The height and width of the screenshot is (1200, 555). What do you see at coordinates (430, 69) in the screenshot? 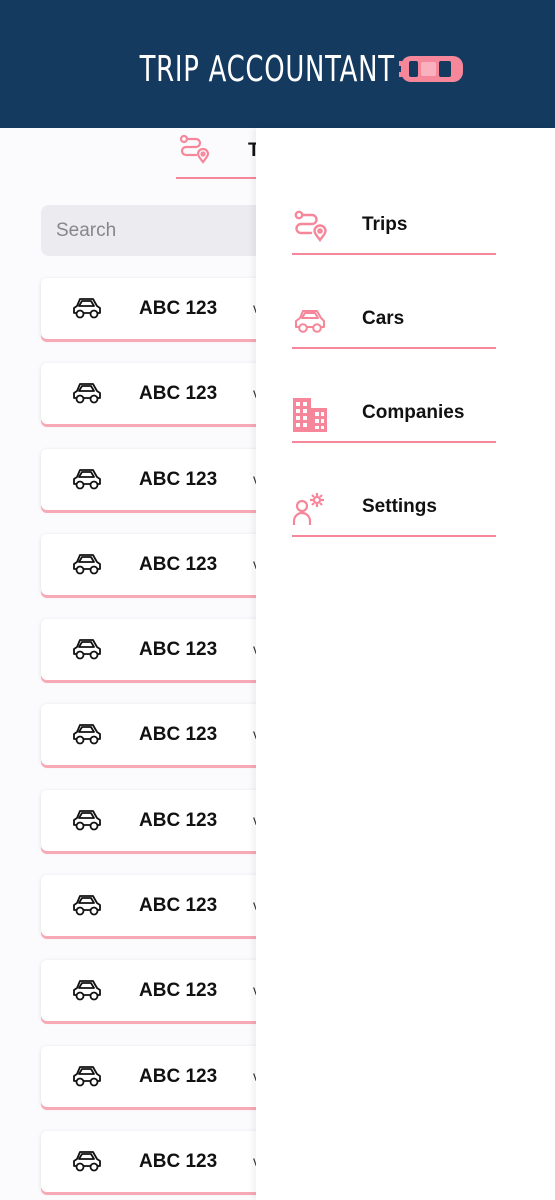
I see `car-top-view-icon` at bounding box center [430, 69].